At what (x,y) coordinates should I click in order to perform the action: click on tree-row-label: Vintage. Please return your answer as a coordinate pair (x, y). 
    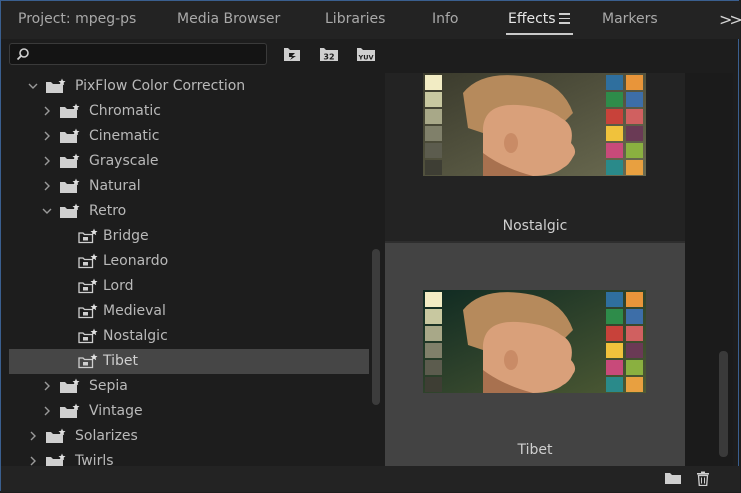
    Looking at the image, I should click on (116, 411).